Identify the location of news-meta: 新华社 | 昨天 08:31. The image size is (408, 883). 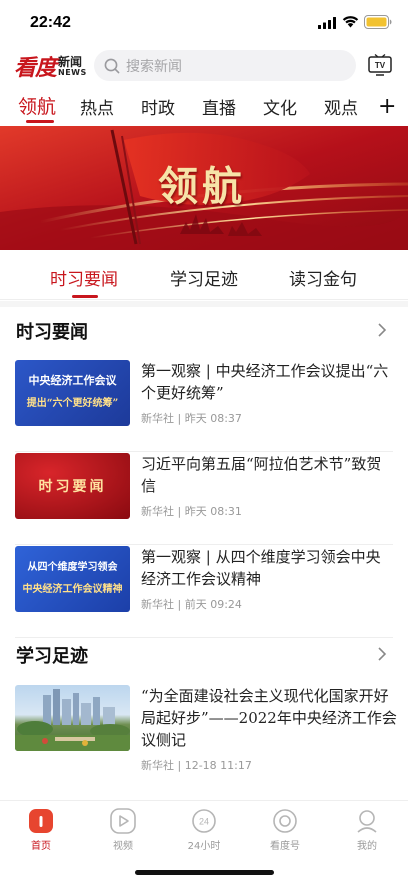
(191, 511).